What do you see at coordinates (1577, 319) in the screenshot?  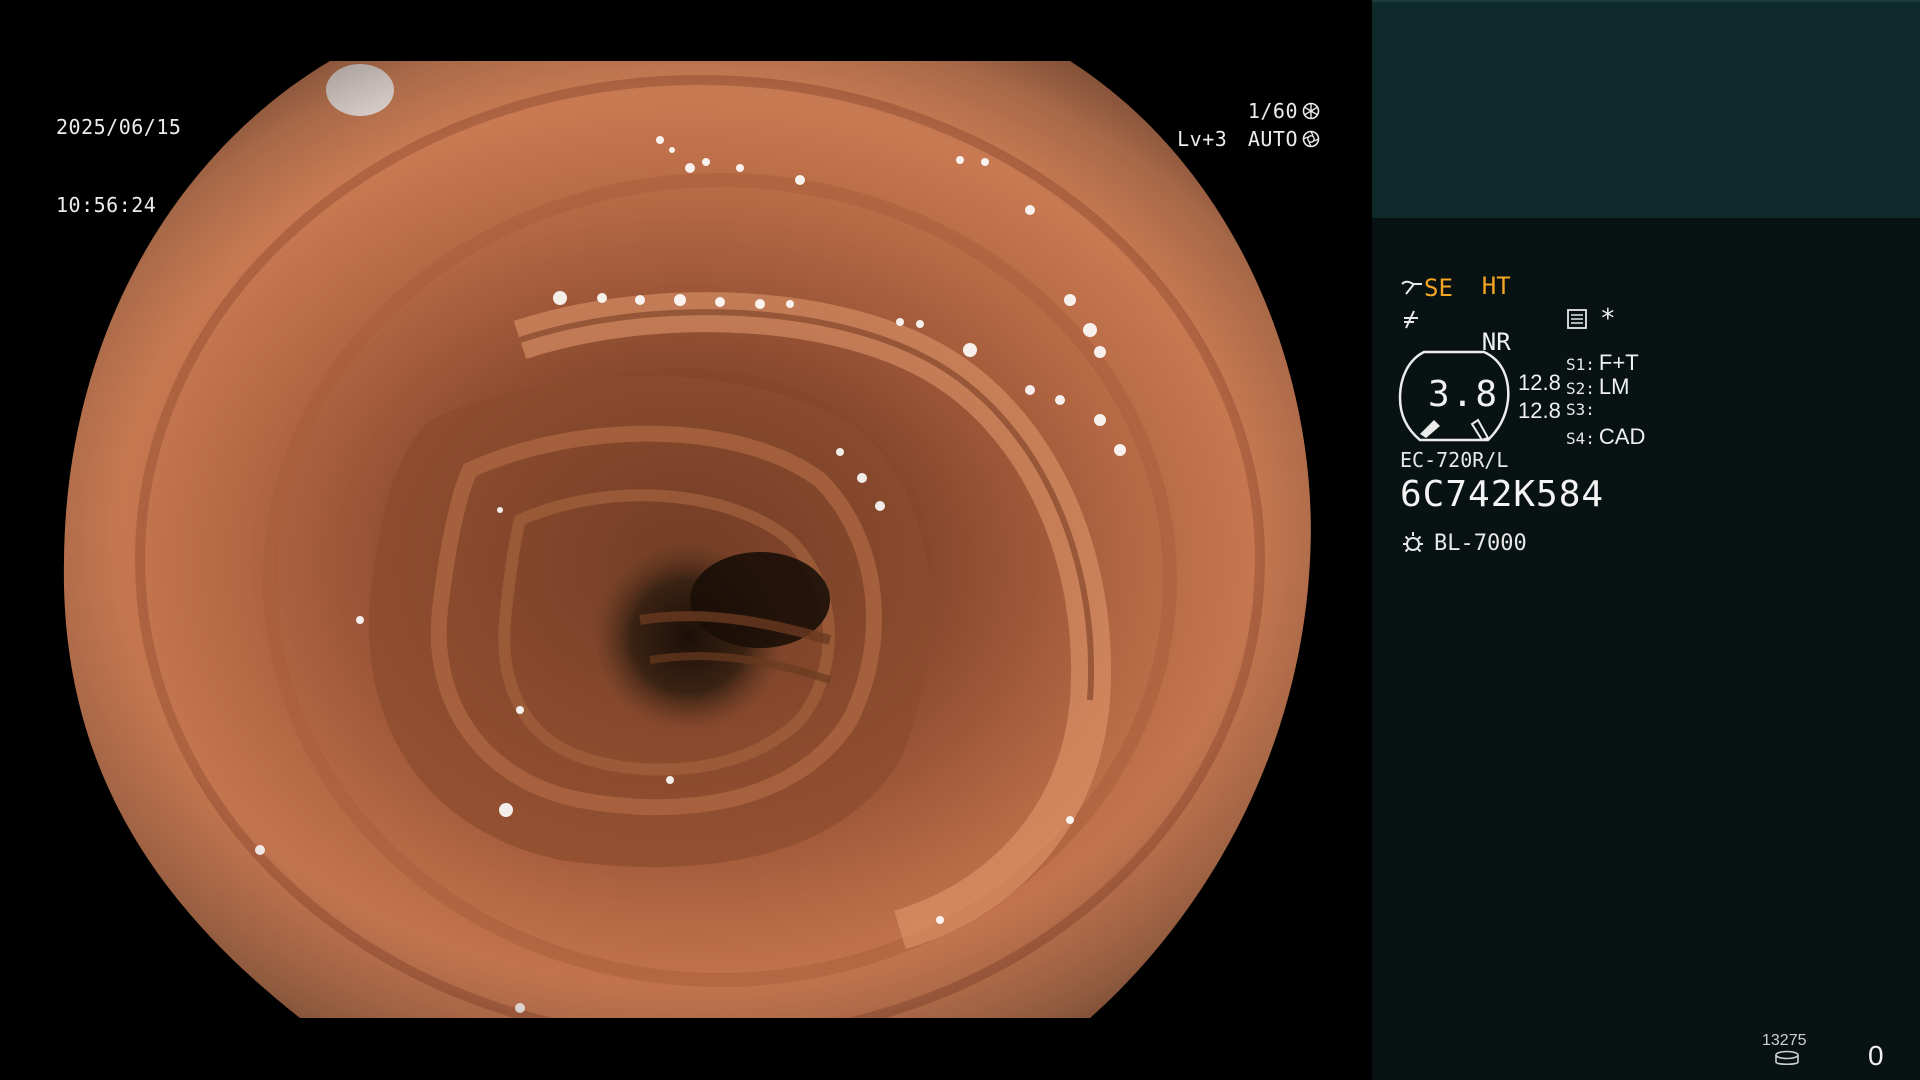 I see `preset-list-icon` at bounding box center [1577, 319].